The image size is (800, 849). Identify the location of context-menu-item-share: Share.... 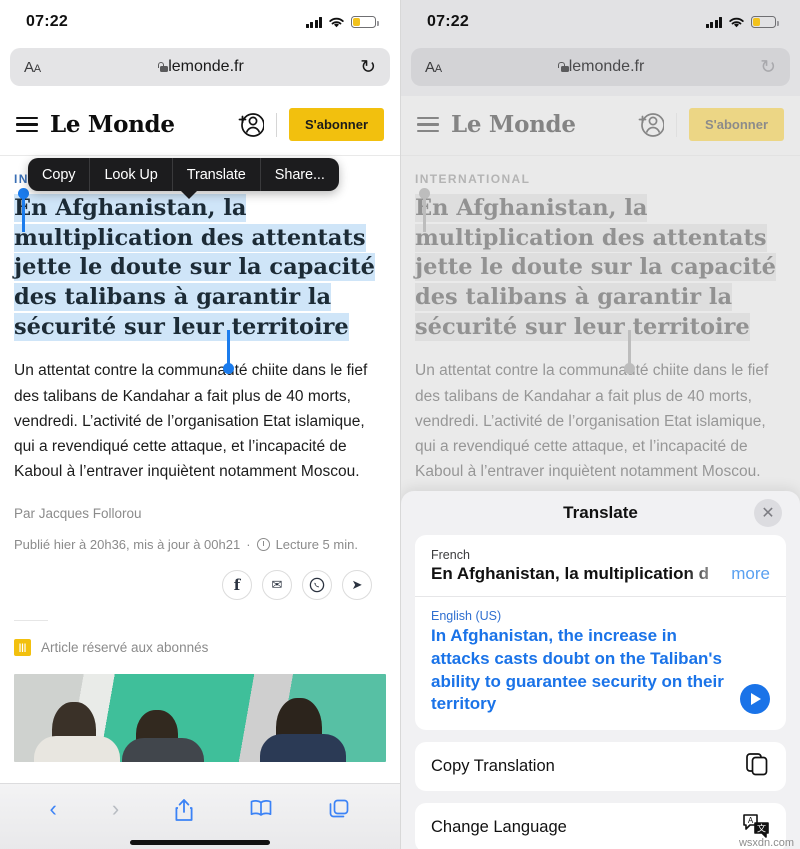
(300, 174).